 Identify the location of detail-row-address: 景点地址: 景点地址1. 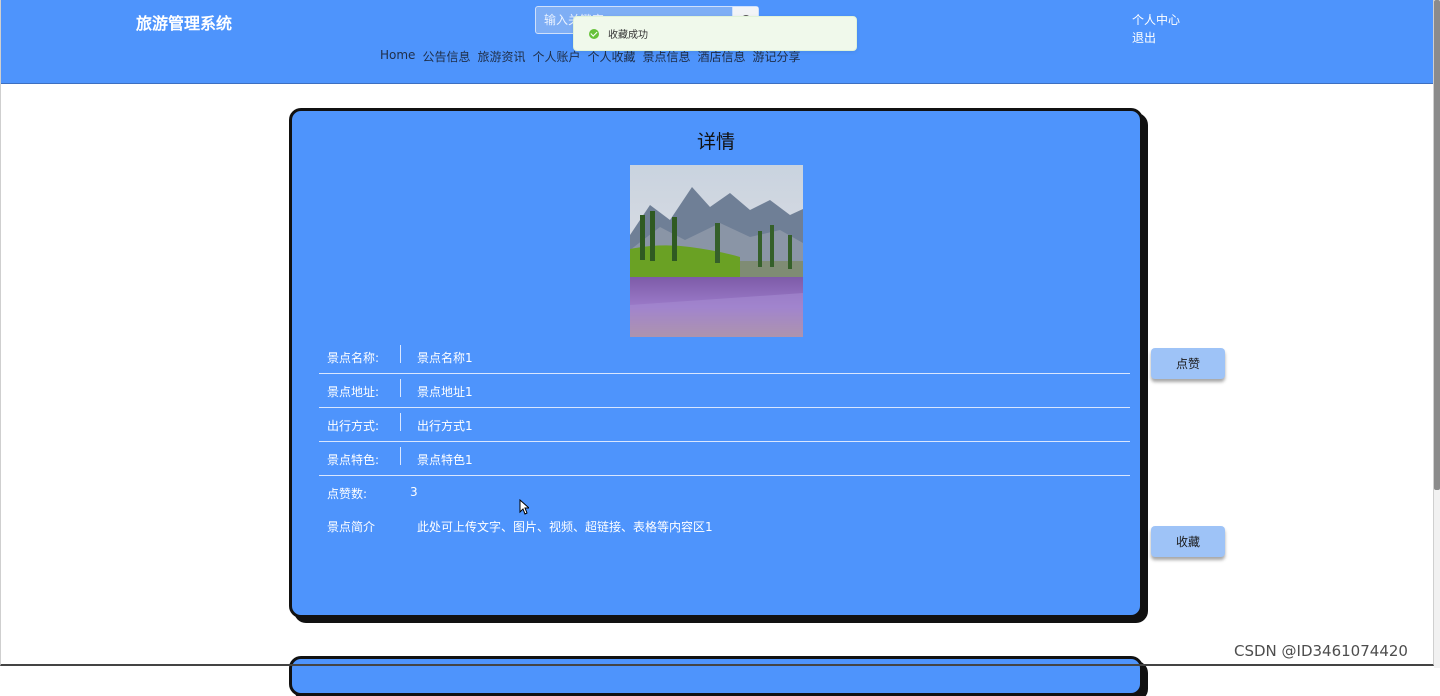
(724, 391).